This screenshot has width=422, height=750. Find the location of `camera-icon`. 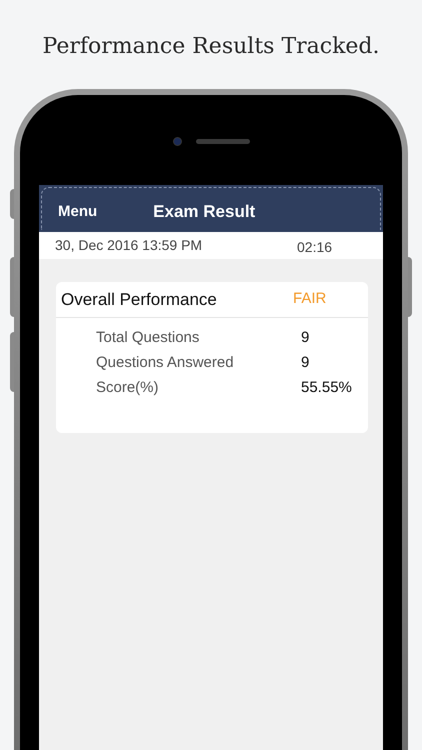

camera-icon is located at coordinates (177, 141).